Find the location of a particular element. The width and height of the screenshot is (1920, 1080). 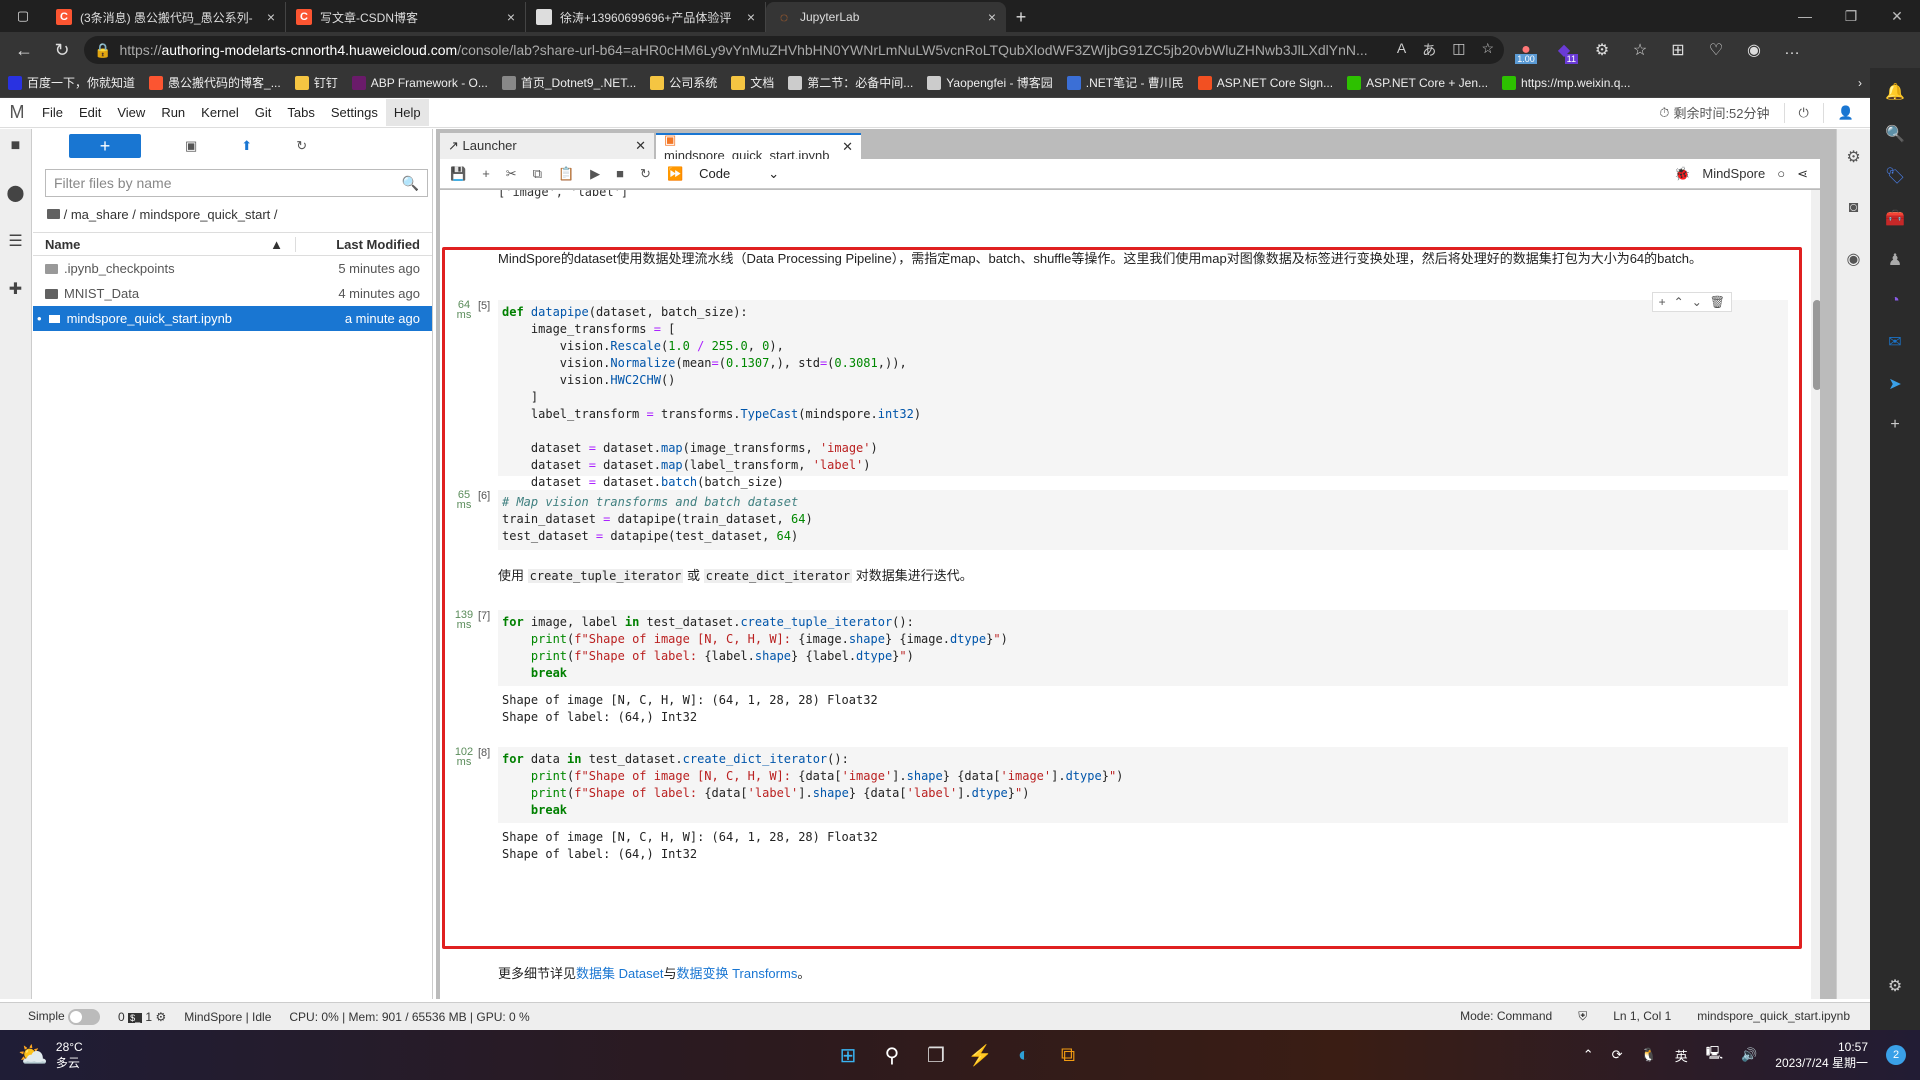

debugger-icon: 🐞 is located at coordinates (1682, 174).